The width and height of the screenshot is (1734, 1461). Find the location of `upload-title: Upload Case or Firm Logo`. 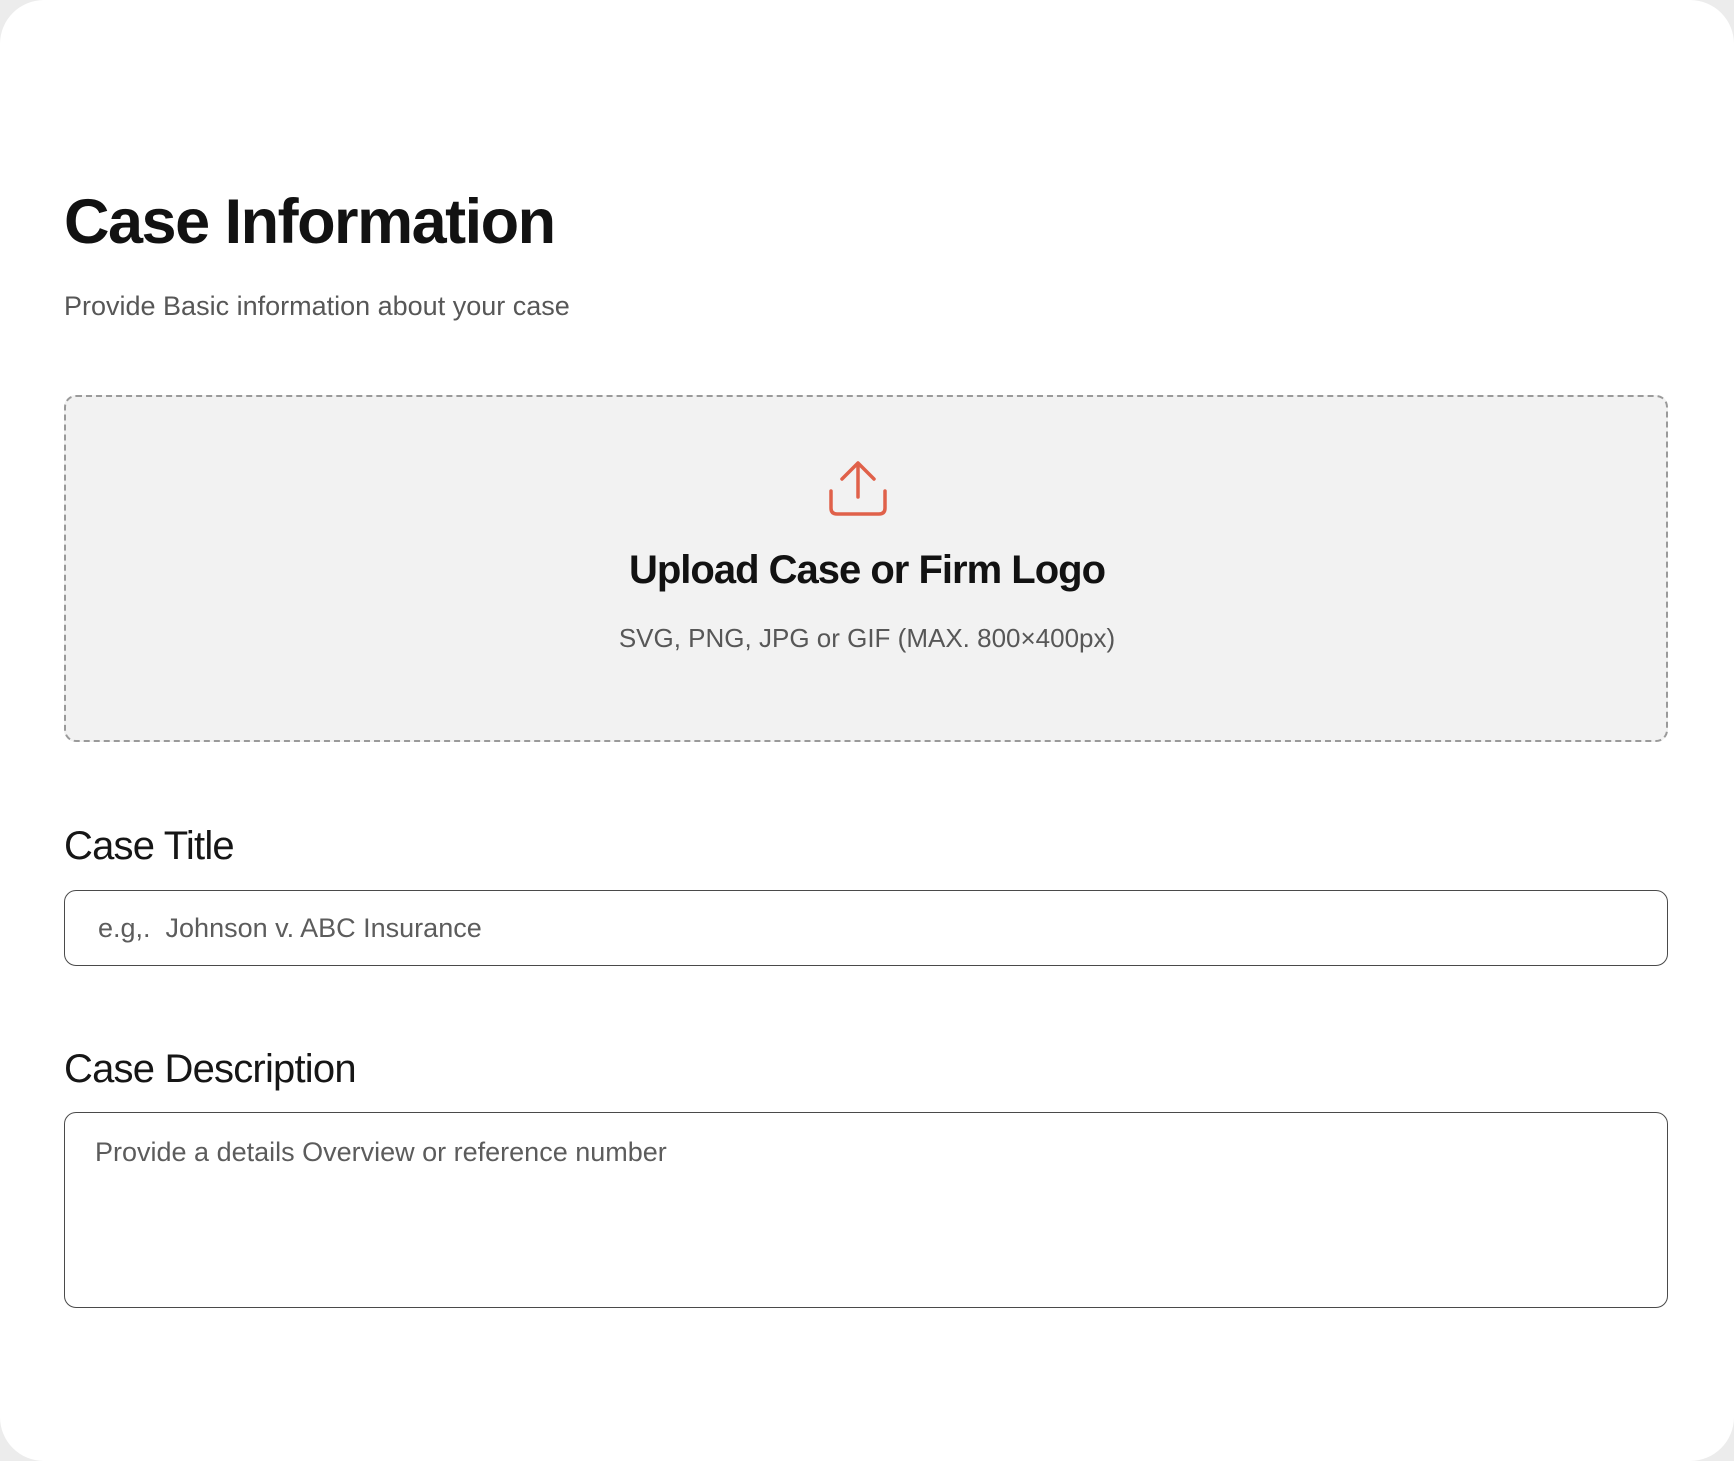

upload-title: Upload Case or Firm Logo is located at coordinates (867, 570).